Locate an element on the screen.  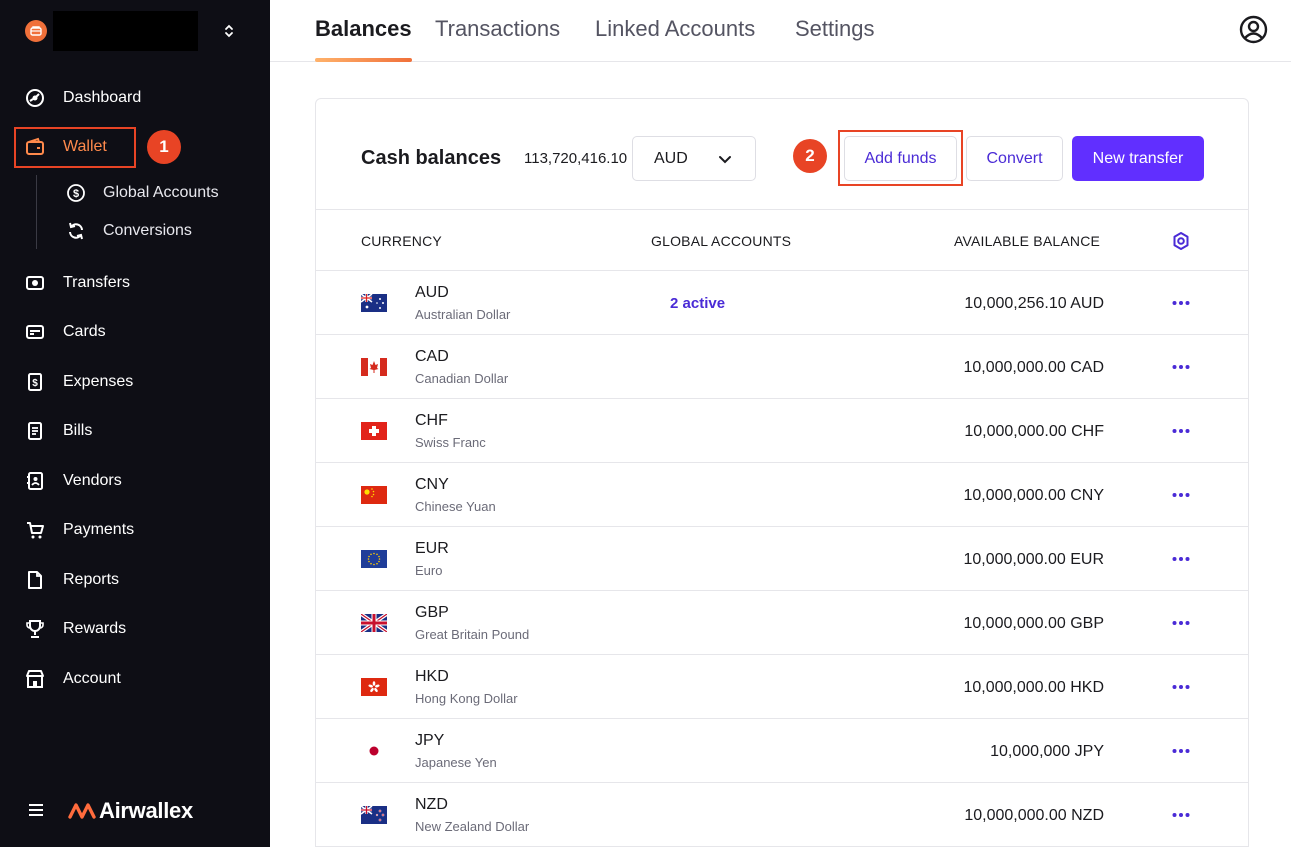
cart-icon is located at coordinates (35, 530).